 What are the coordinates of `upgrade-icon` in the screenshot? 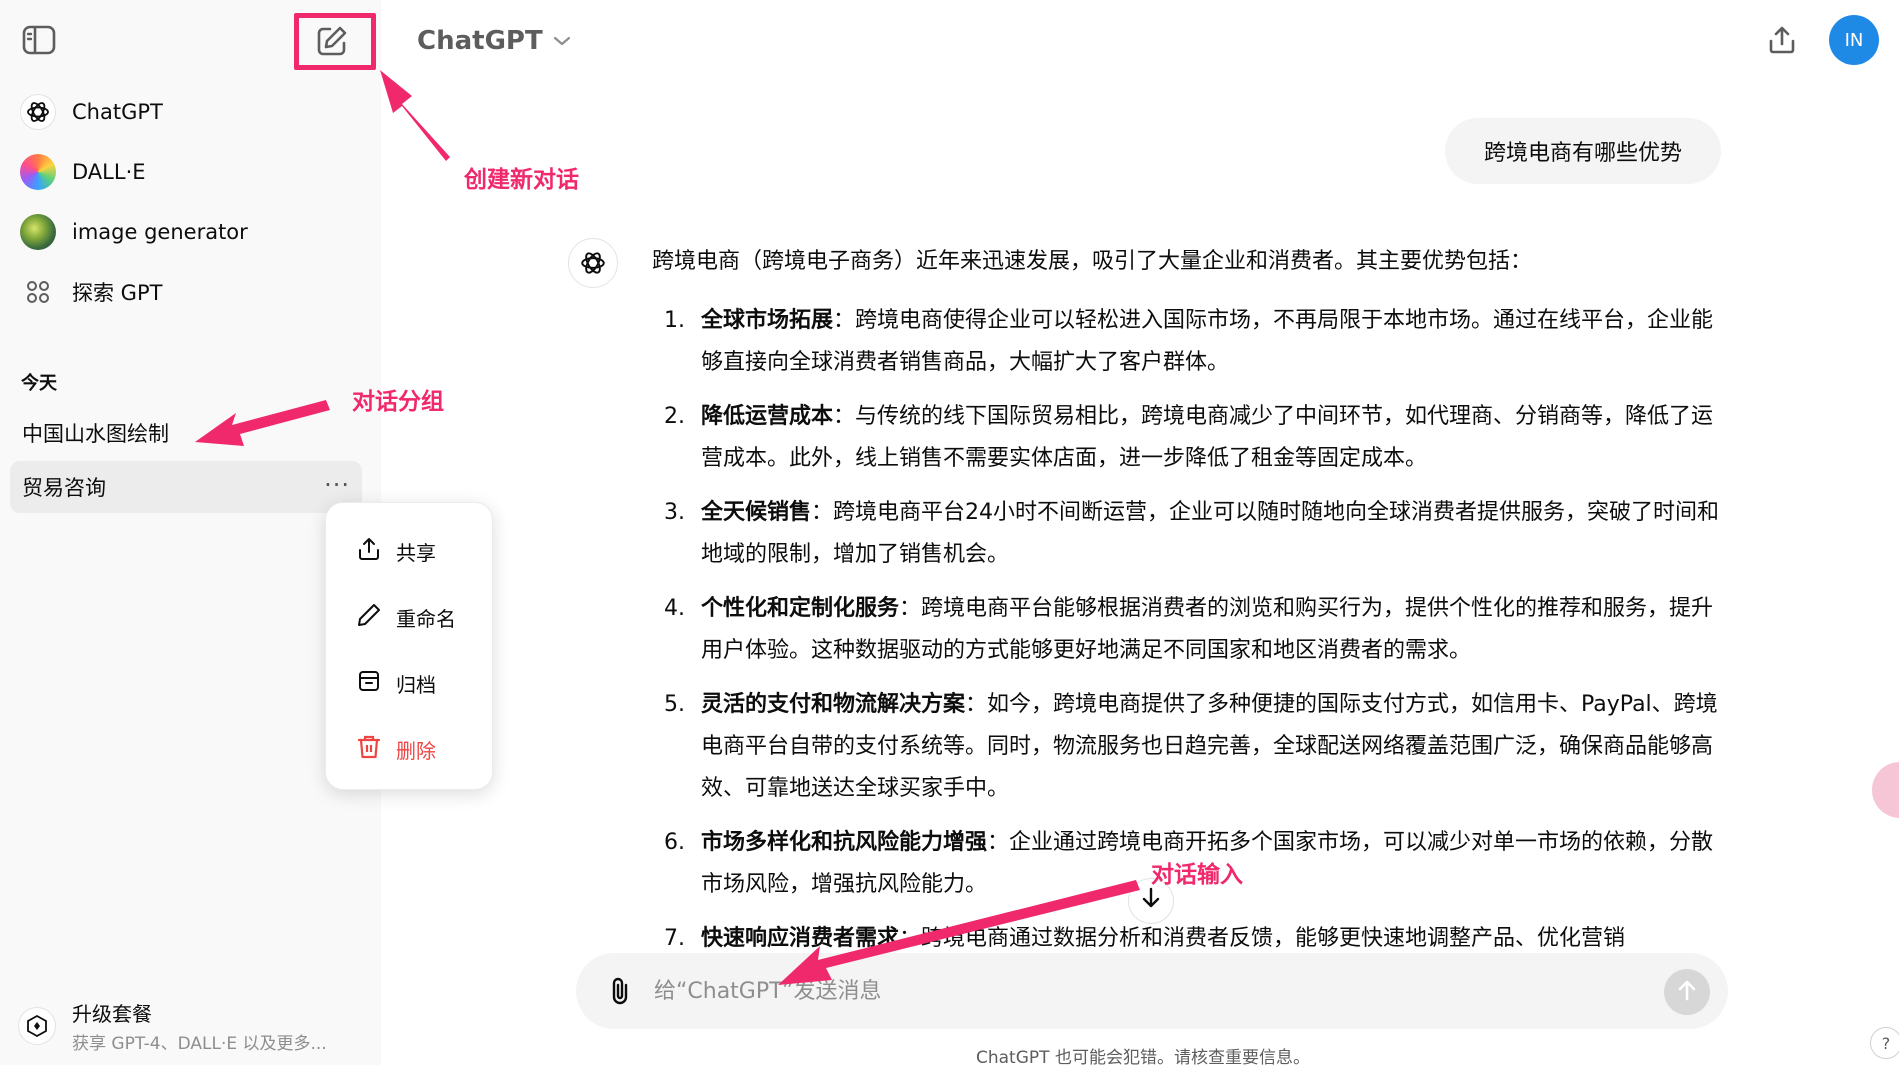 It's located at (37, 1026).